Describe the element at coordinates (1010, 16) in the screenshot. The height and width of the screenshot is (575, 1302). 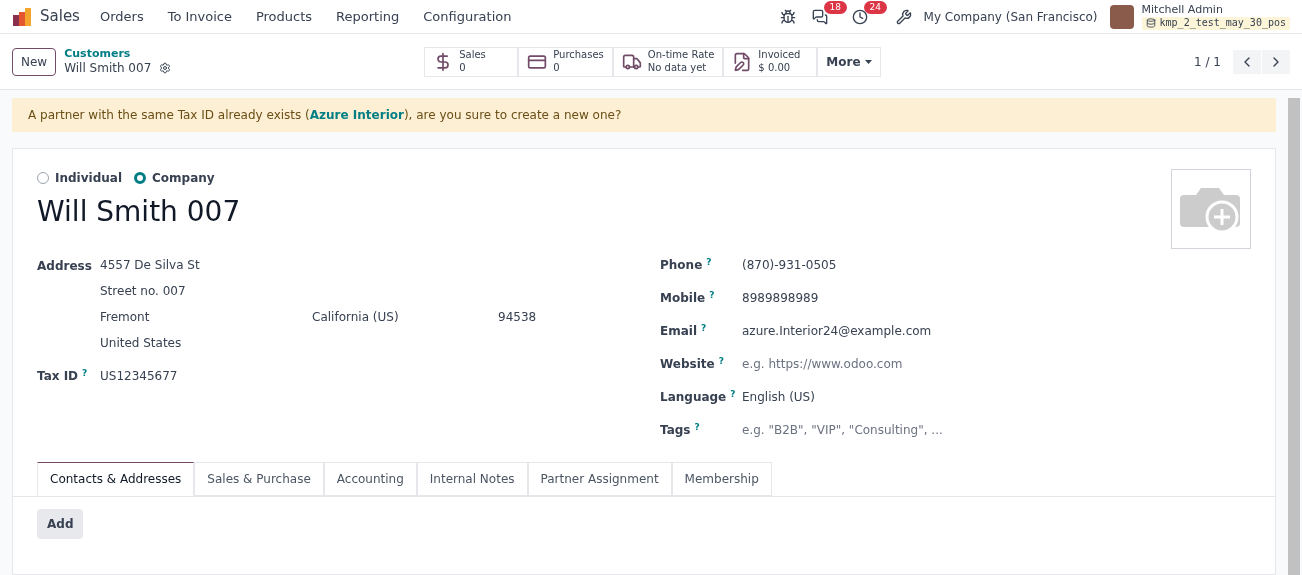
I see `company-switcher: My Company (San Francisco)` at that location.